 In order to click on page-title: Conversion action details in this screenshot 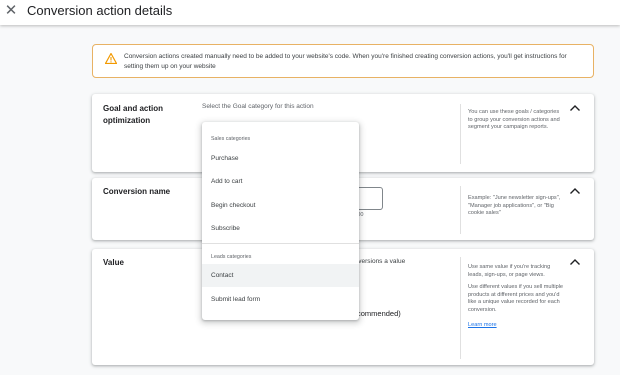, I will do `click(100, 10)`.